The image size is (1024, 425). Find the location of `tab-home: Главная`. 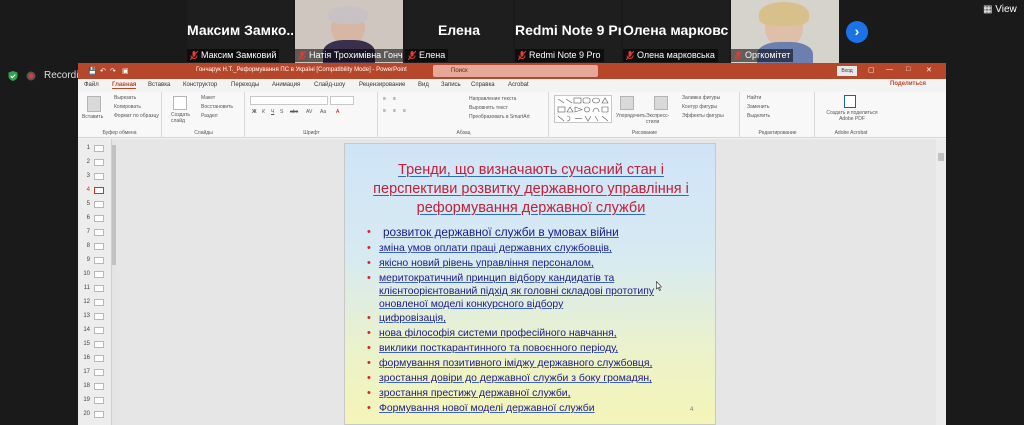

tab-home: Главная is located at coordinates (124, 85).